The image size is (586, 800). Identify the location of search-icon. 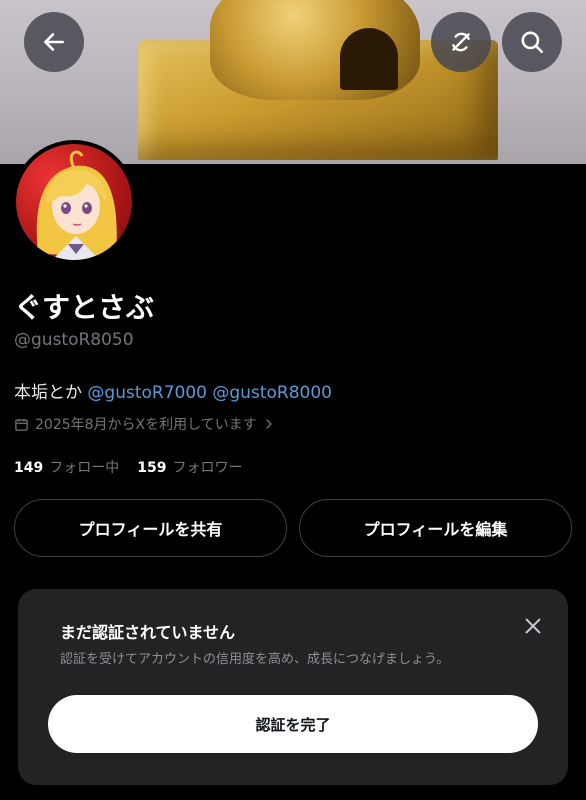
(532, 42).